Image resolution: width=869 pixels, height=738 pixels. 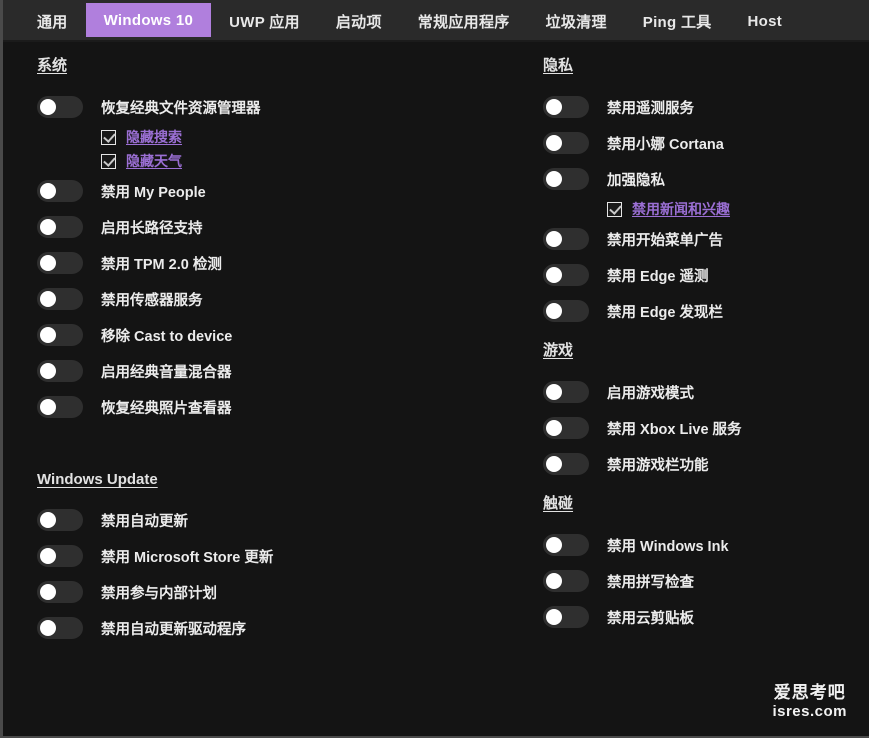 I want to click on setting-label: 禁用小娜 Cortana, so click(x=665, y=144).